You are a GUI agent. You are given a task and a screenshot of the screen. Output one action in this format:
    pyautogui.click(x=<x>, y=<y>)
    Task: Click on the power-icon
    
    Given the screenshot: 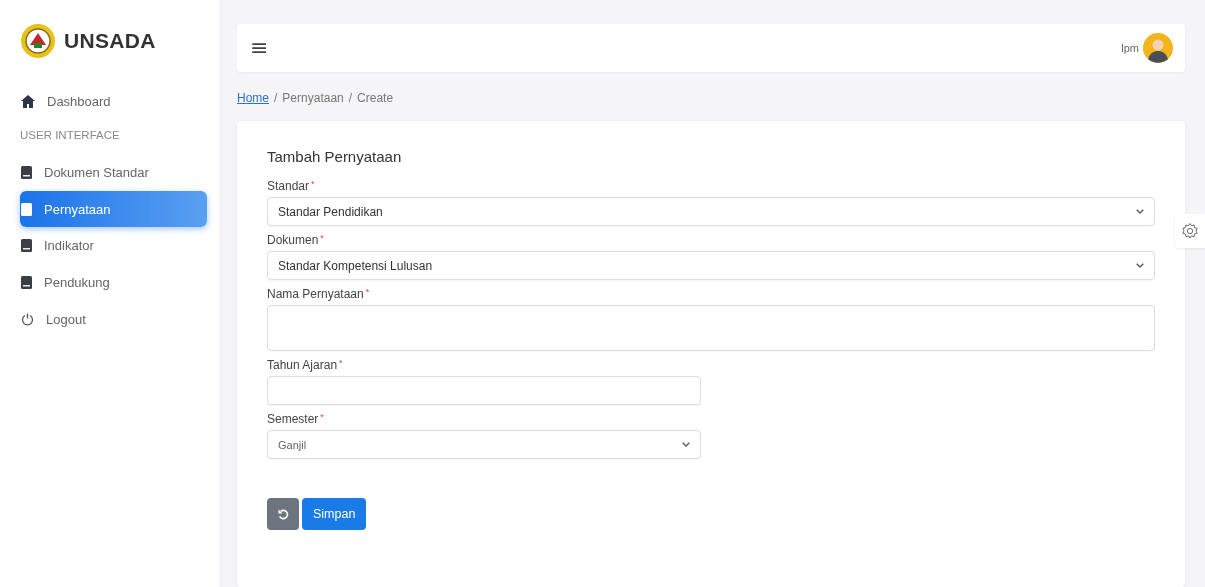 What is the action you would take?
    pyautogui.click(x=27, y=319)
    